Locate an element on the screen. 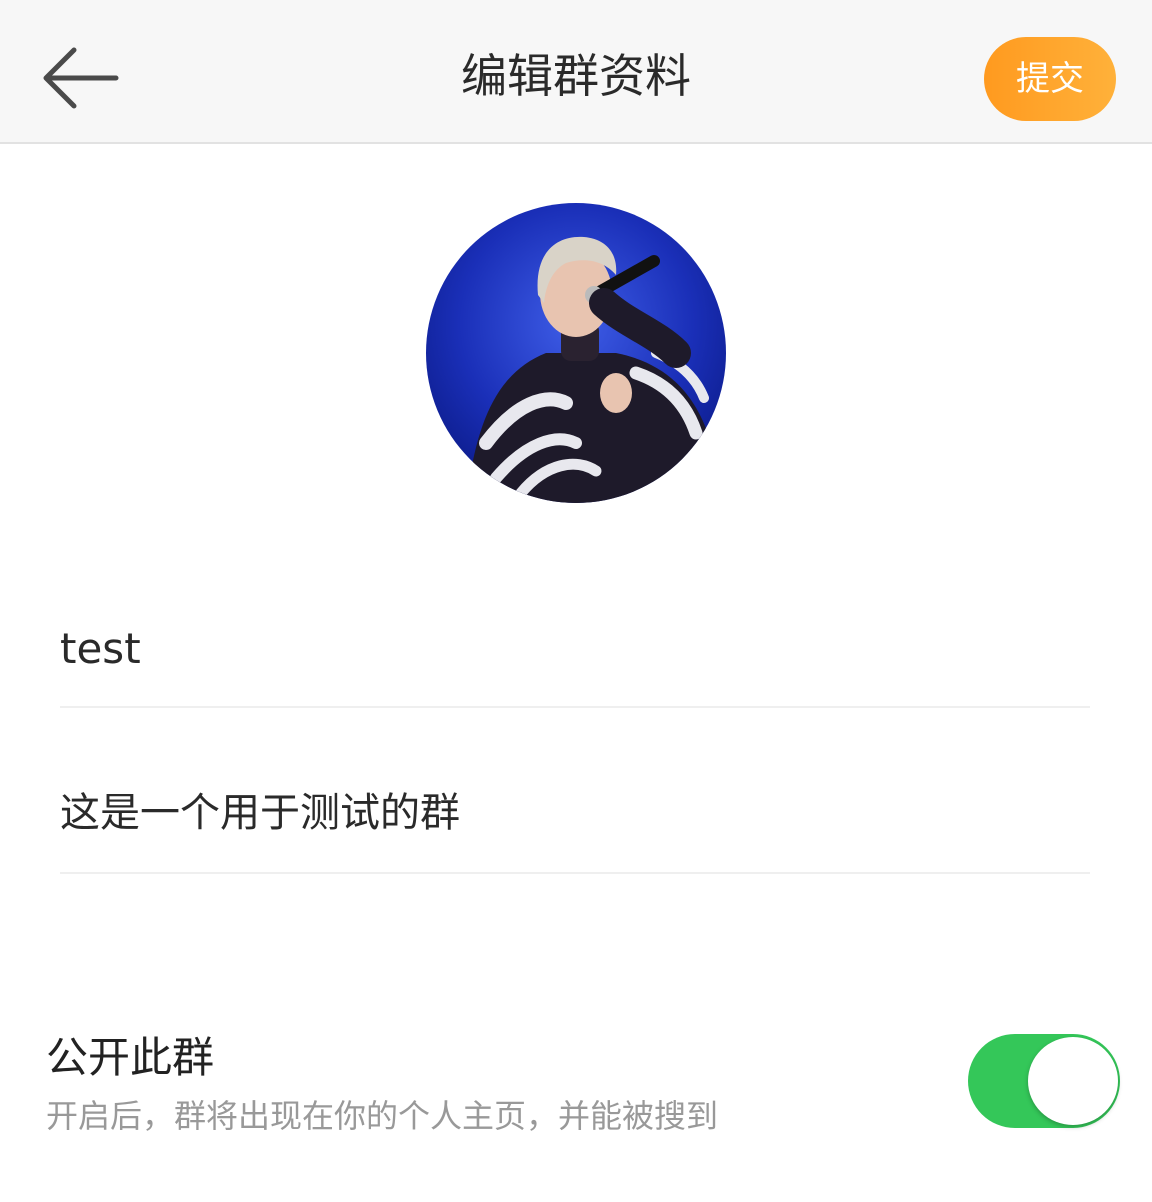 This screenshot has width=1152, height=1202. group-description-field is located at coordinates (575, 810).